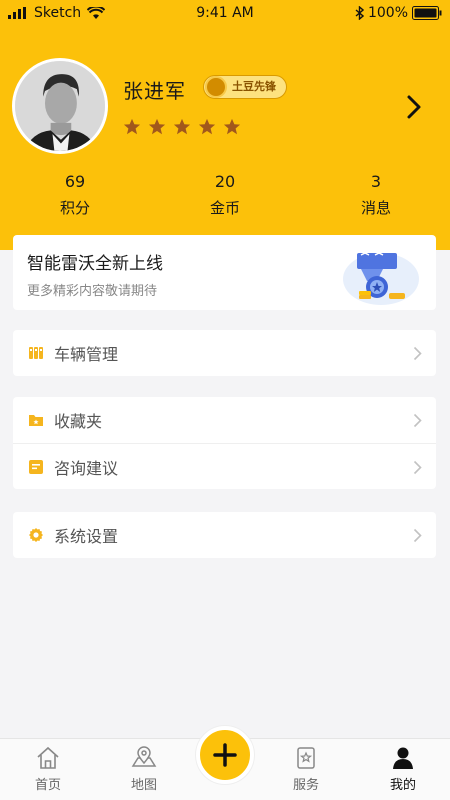 This screenshot has width=450, height=800. Describe the element at coordinates (387, 13) in the screenshot. I see `battery-label: 100%` at that location.